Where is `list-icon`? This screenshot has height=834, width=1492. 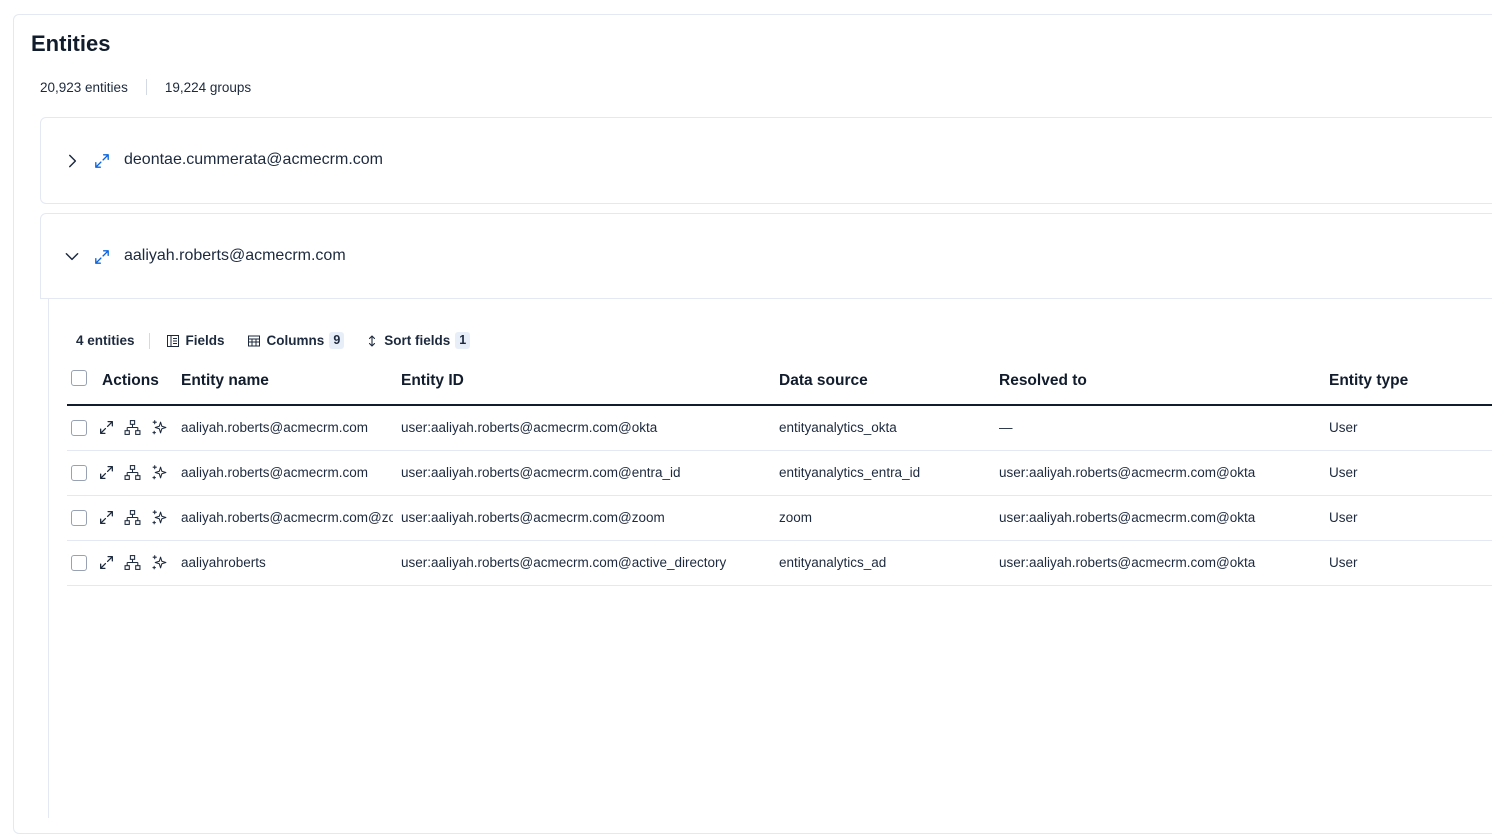
list-icon is located at coordinates (172, 340).